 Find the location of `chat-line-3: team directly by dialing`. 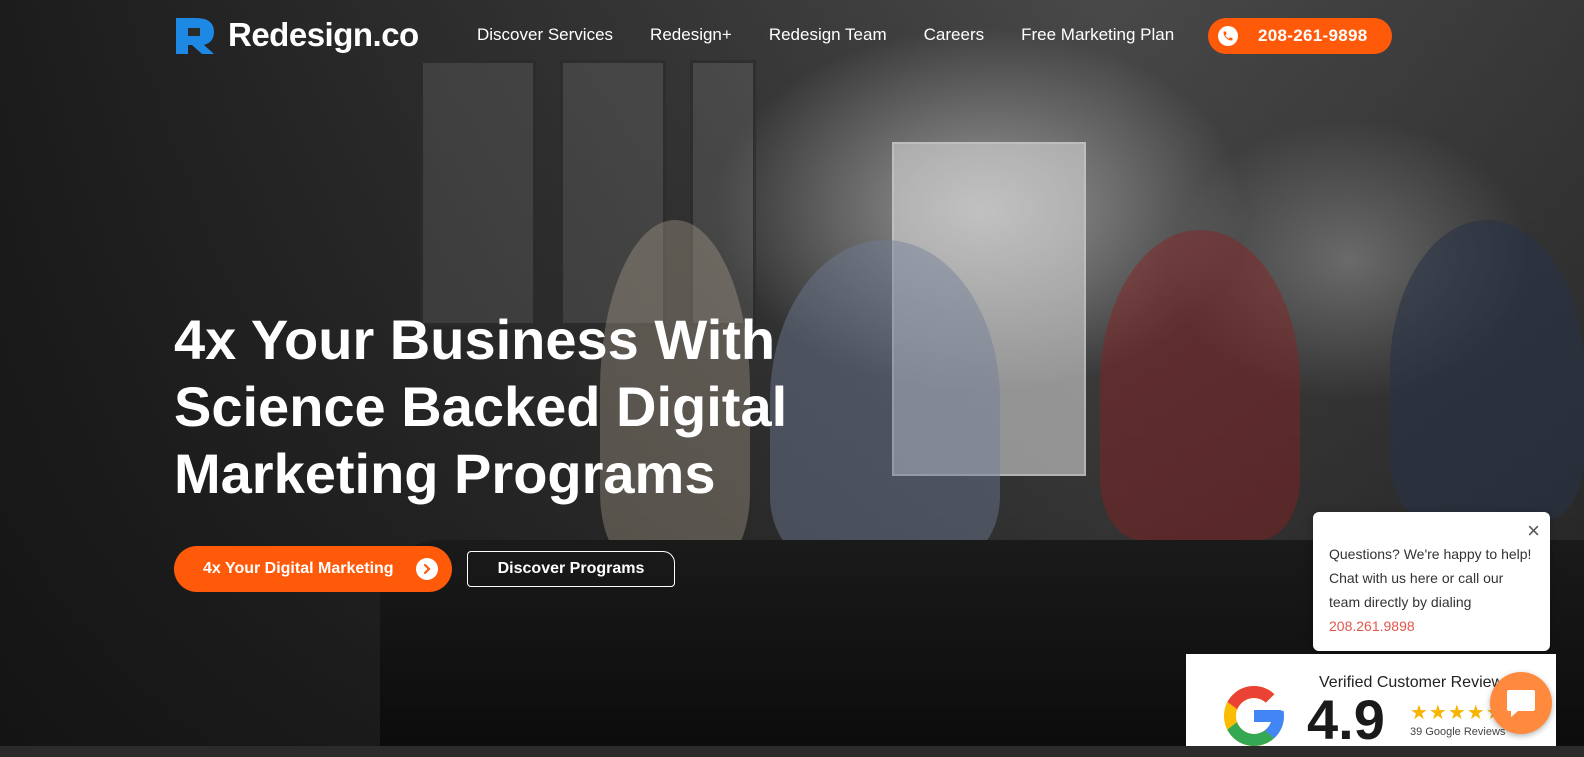

chat-line-3: team directly by dialing is located at coordinates (1400, 602).